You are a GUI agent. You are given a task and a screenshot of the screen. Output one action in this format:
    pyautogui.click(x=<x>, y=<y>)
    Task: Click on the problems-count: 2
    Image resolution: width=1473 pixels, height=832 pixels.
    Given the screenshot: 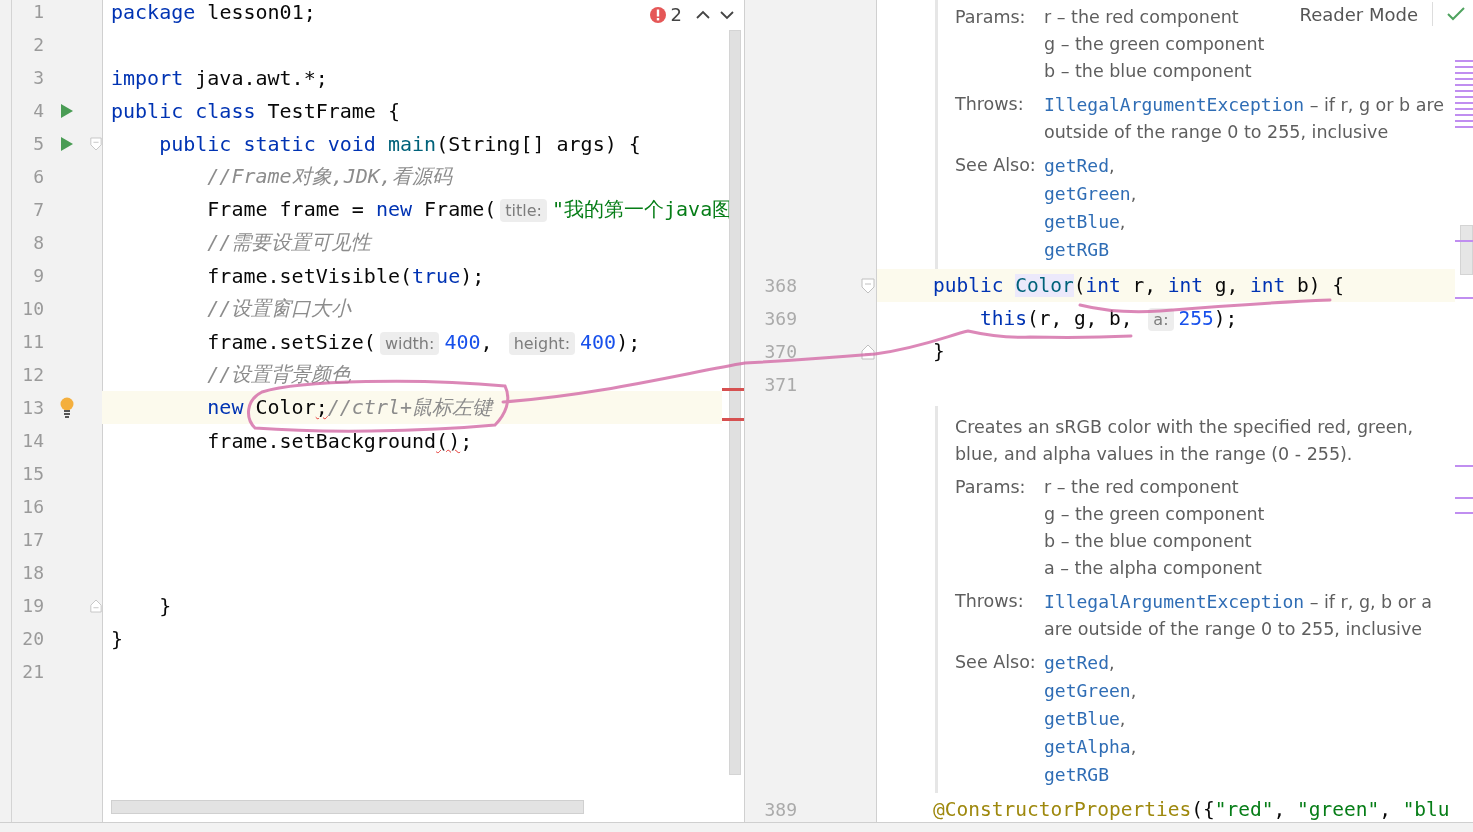 What is the action you would take?
    pyautogui.click(x=676, y=14)
    